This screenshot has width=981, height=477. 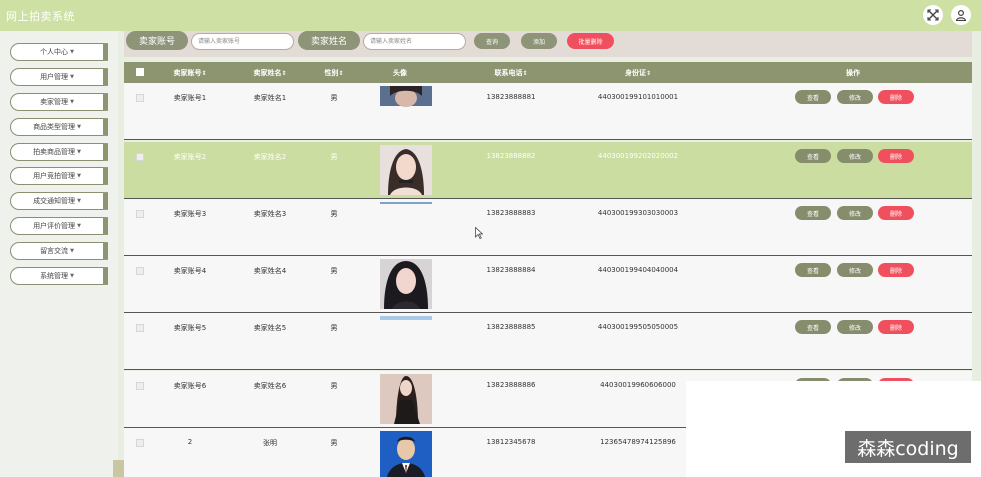 I want to click on column-header-label: 身份证, so click(x=635, y=73).